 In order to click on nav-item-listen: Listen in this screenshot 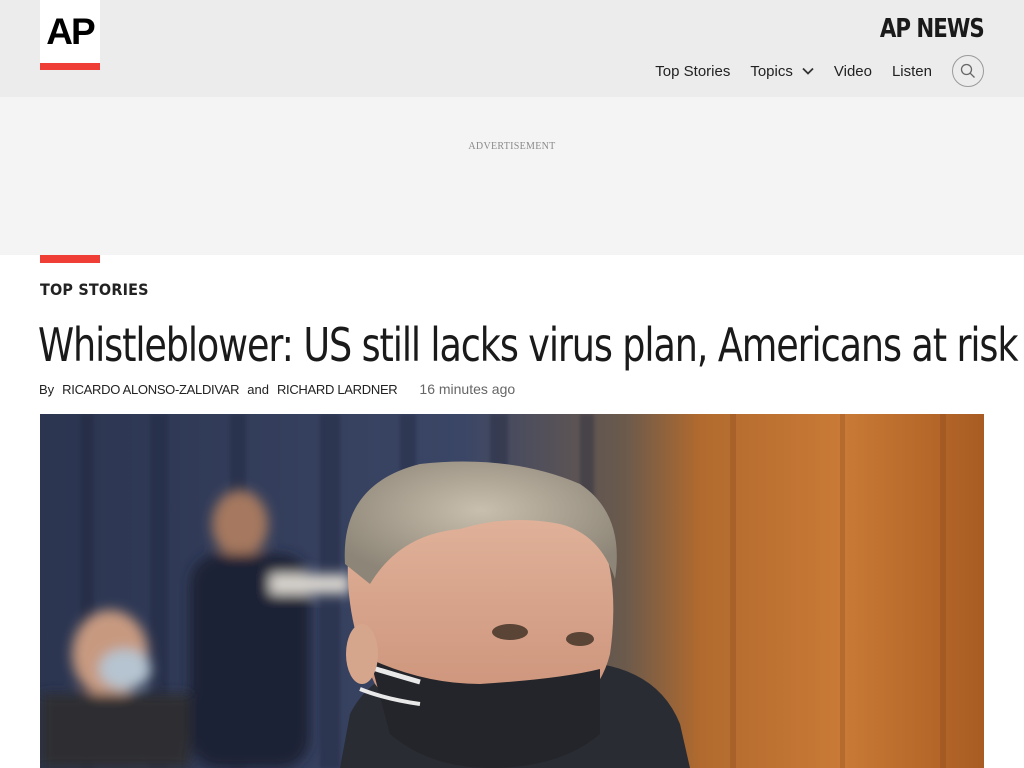, I will do `click(912, 71)`.